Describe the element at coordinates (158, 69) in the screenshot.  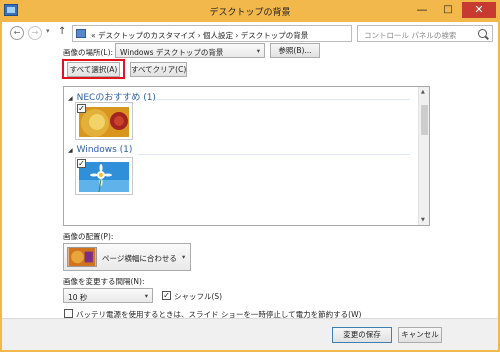
I see `clear-all-button: すべてクリア(C)` at that location.